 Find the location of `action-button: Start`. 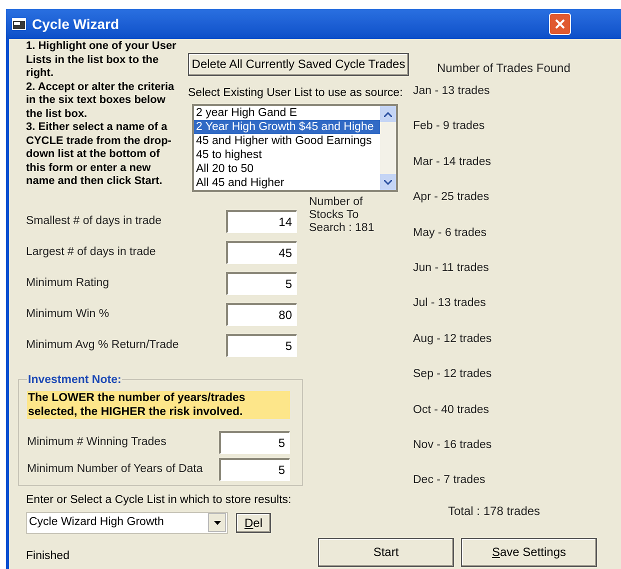

action-button: Start is located at coordinates (386, 552).